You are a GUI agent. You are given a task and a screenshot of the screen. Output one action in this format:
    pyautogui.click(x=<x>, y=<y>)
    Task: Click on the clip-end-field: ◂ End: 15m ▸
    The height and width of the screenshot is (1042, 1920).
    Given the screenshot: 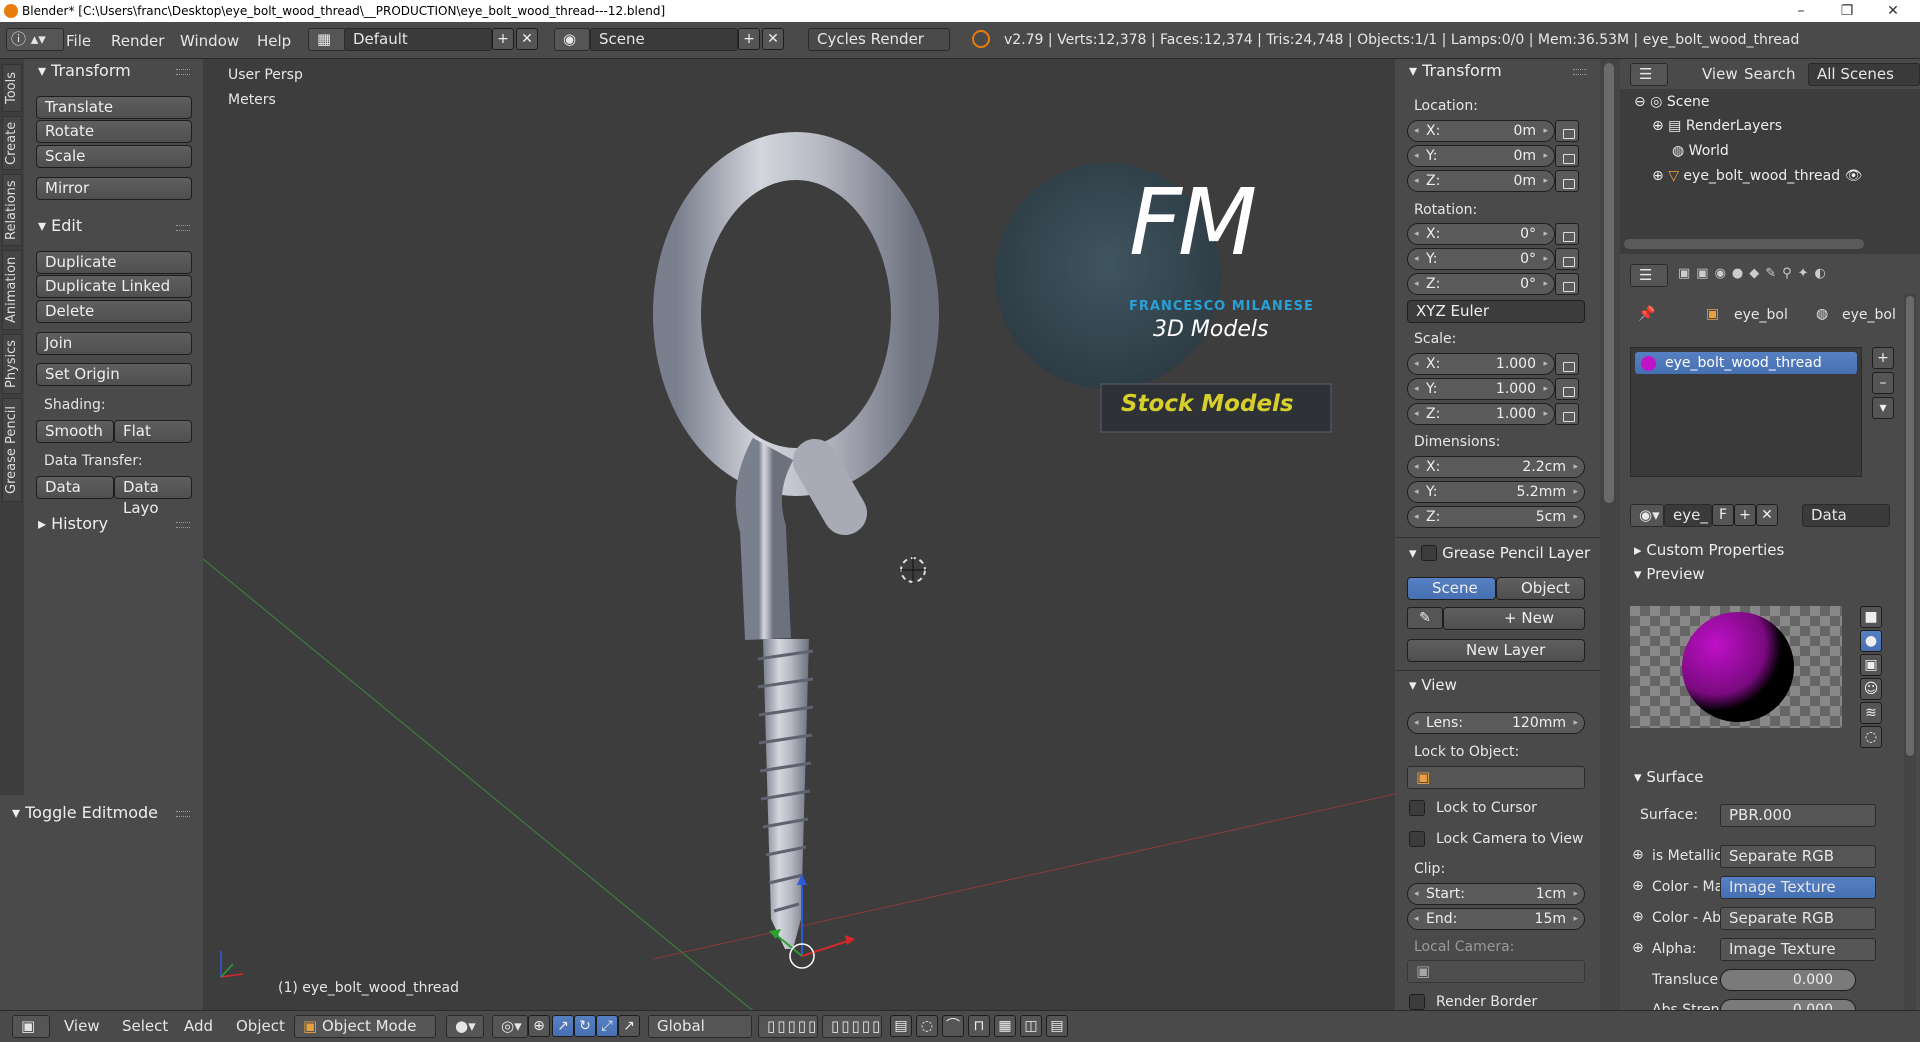 What is the action you would take?
    pyautogui.click(x=1496, y=919)
    